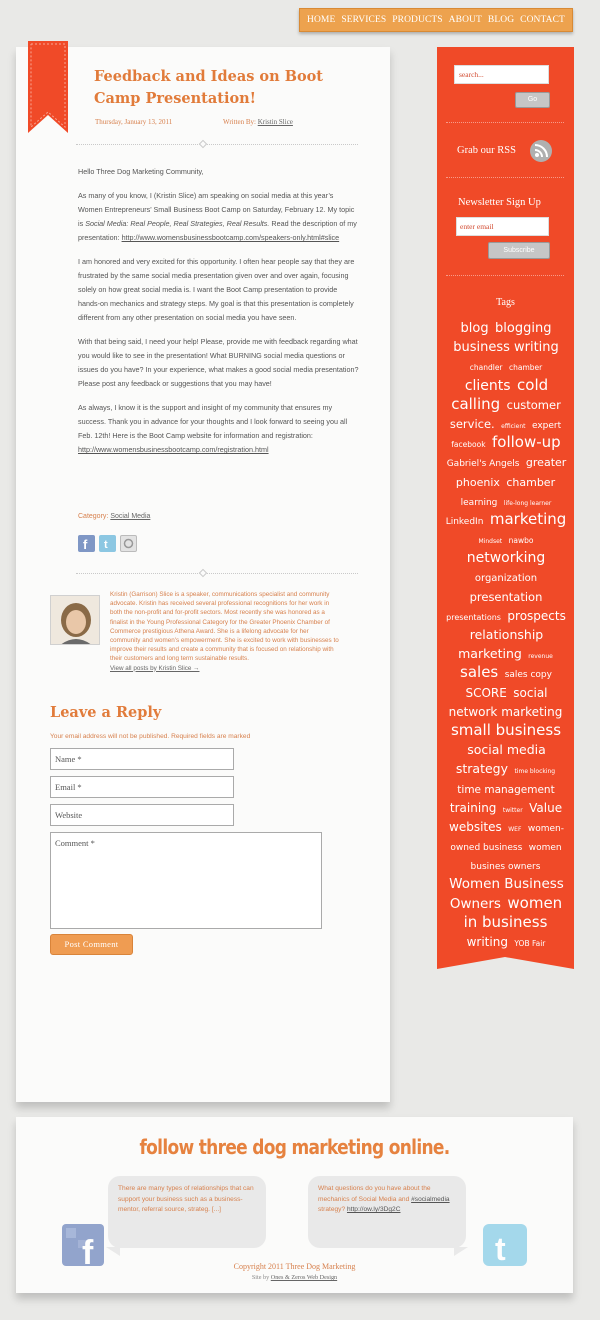  I want to click on tag-link: YOB Fair, so click(529, 943).